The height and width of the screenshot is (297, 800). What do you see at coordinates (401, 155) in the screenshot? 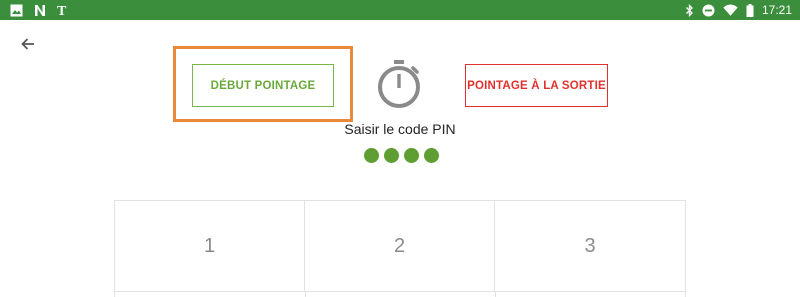
I see `pin-indicator` at bounding box center [401, 155].